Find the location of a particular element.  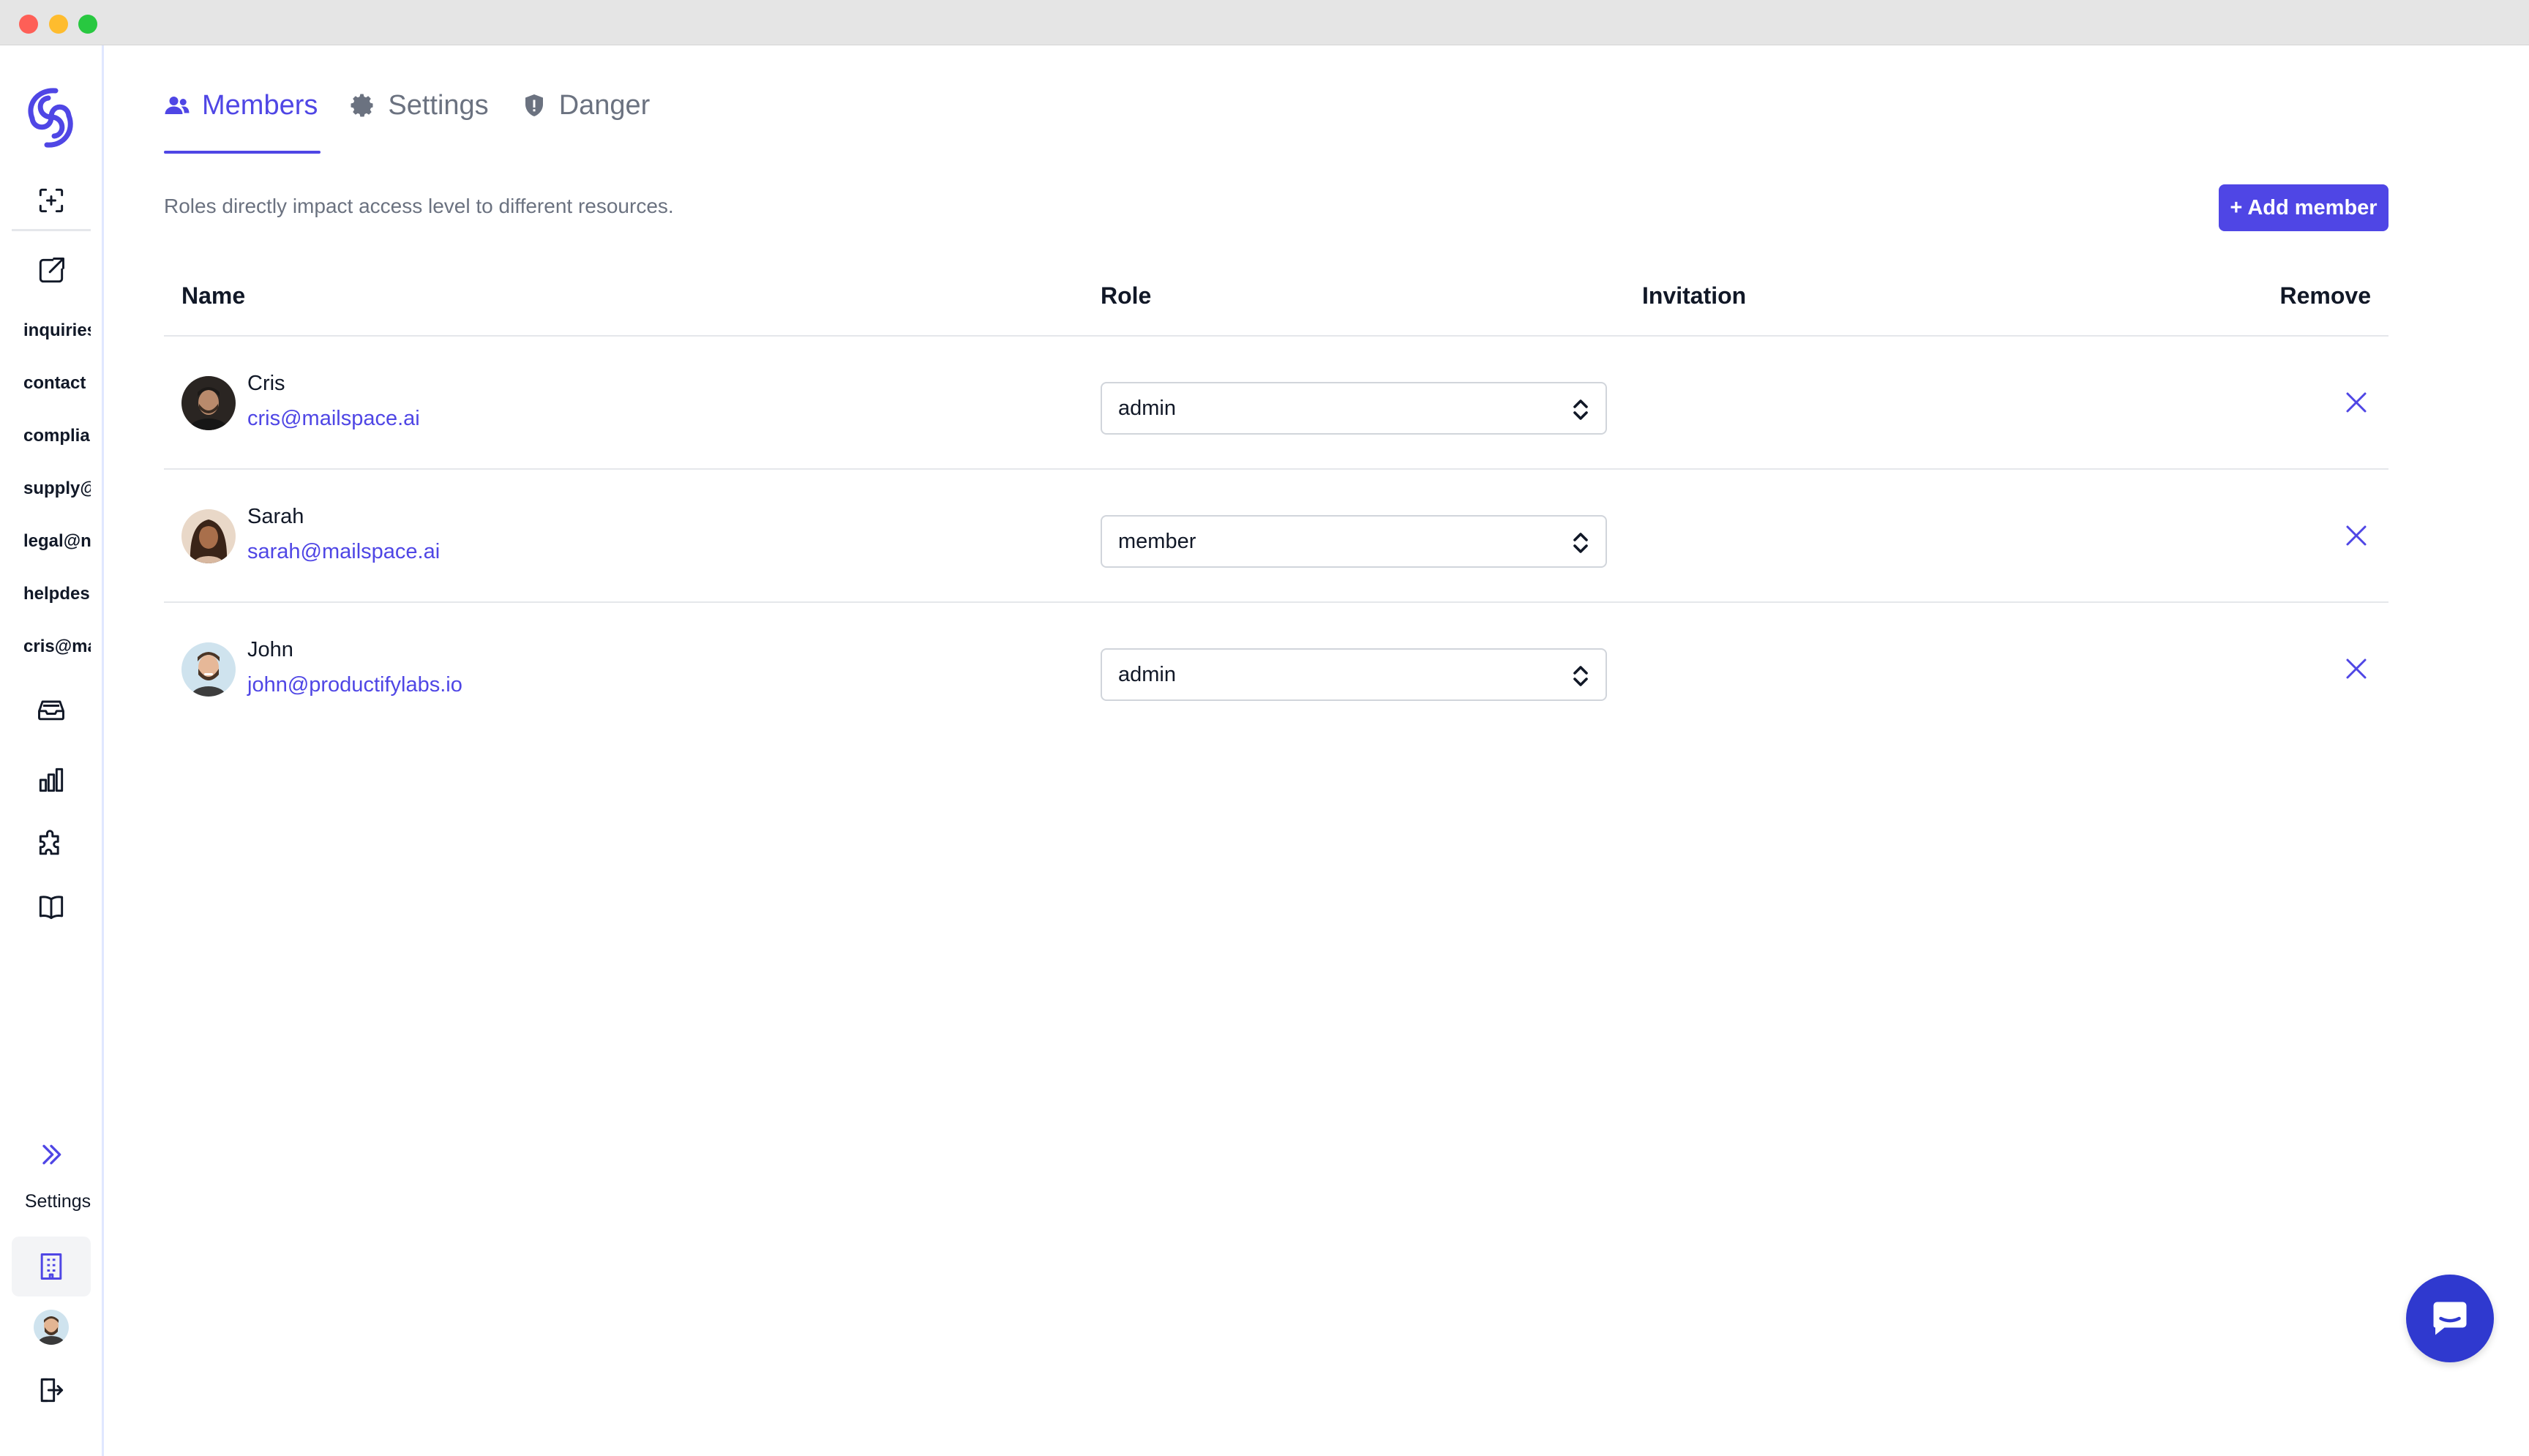

chat-launcher-button is located at coordinates (2450, 1318).